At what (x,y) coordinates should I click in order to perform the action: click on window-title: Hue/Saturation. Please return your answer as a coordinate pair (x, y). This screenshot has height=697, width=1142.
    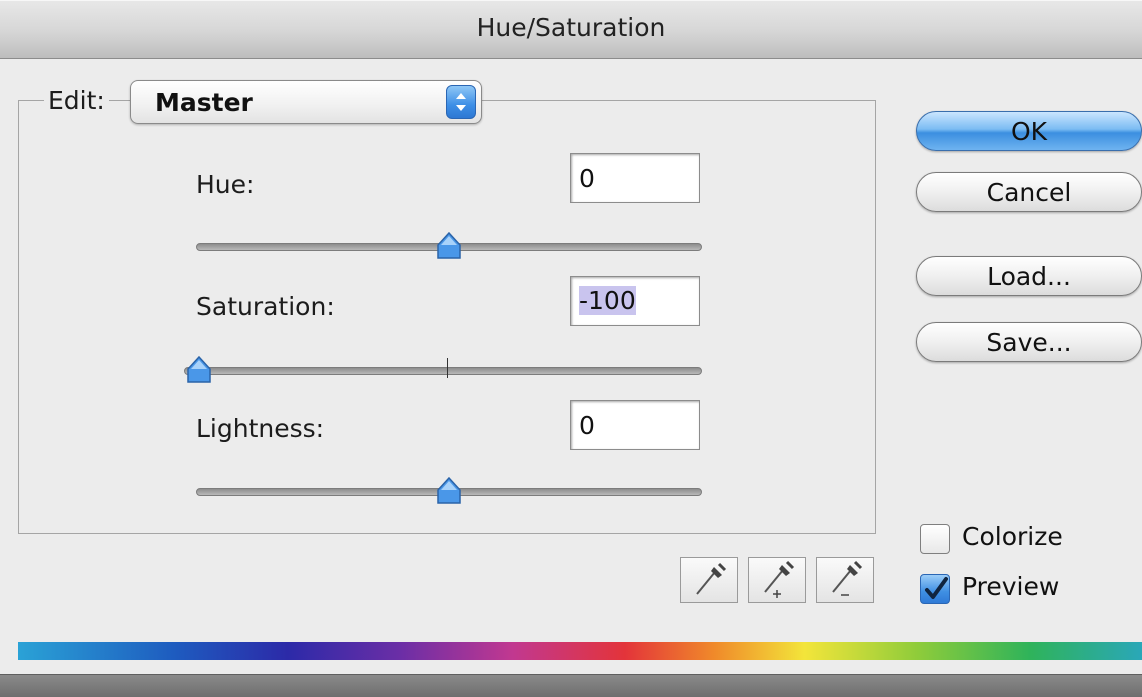
    Looking at the image, I should click on (571, 27).